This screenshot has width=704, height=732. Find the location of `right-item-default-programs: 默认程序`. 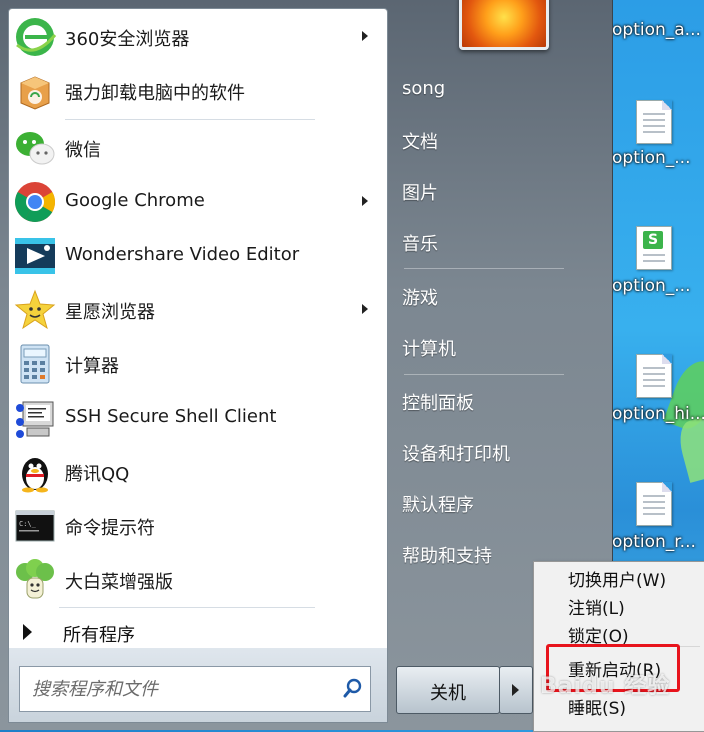

right-item-default-programs: 默认程序 is located at coordinates (490, 503).